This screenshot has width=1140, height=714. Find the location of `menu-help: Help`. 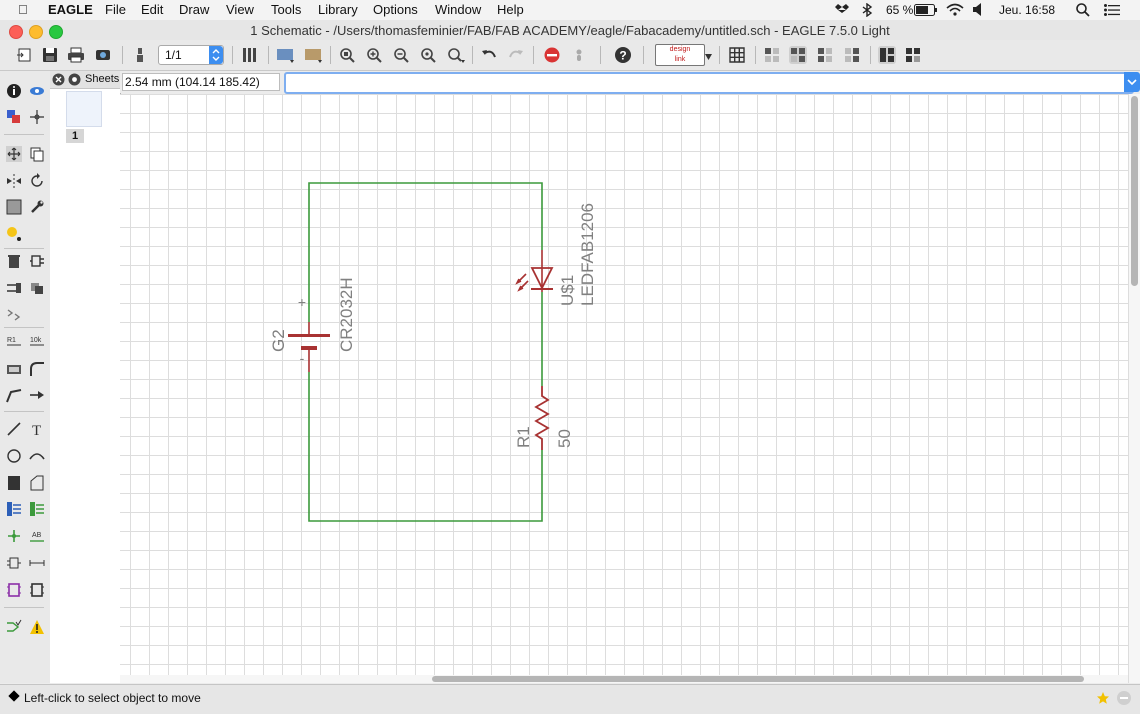

menu-help: Help is located at coordinates (510, 9).